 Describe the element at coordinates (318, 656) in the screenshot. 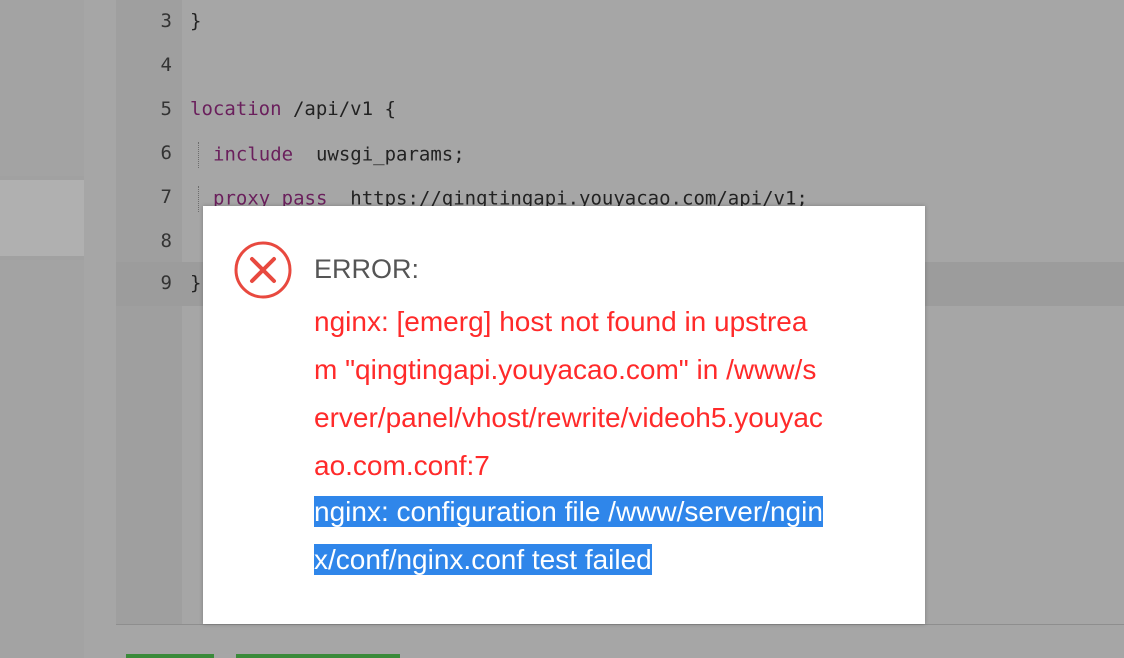

I see `action-button` at that location.